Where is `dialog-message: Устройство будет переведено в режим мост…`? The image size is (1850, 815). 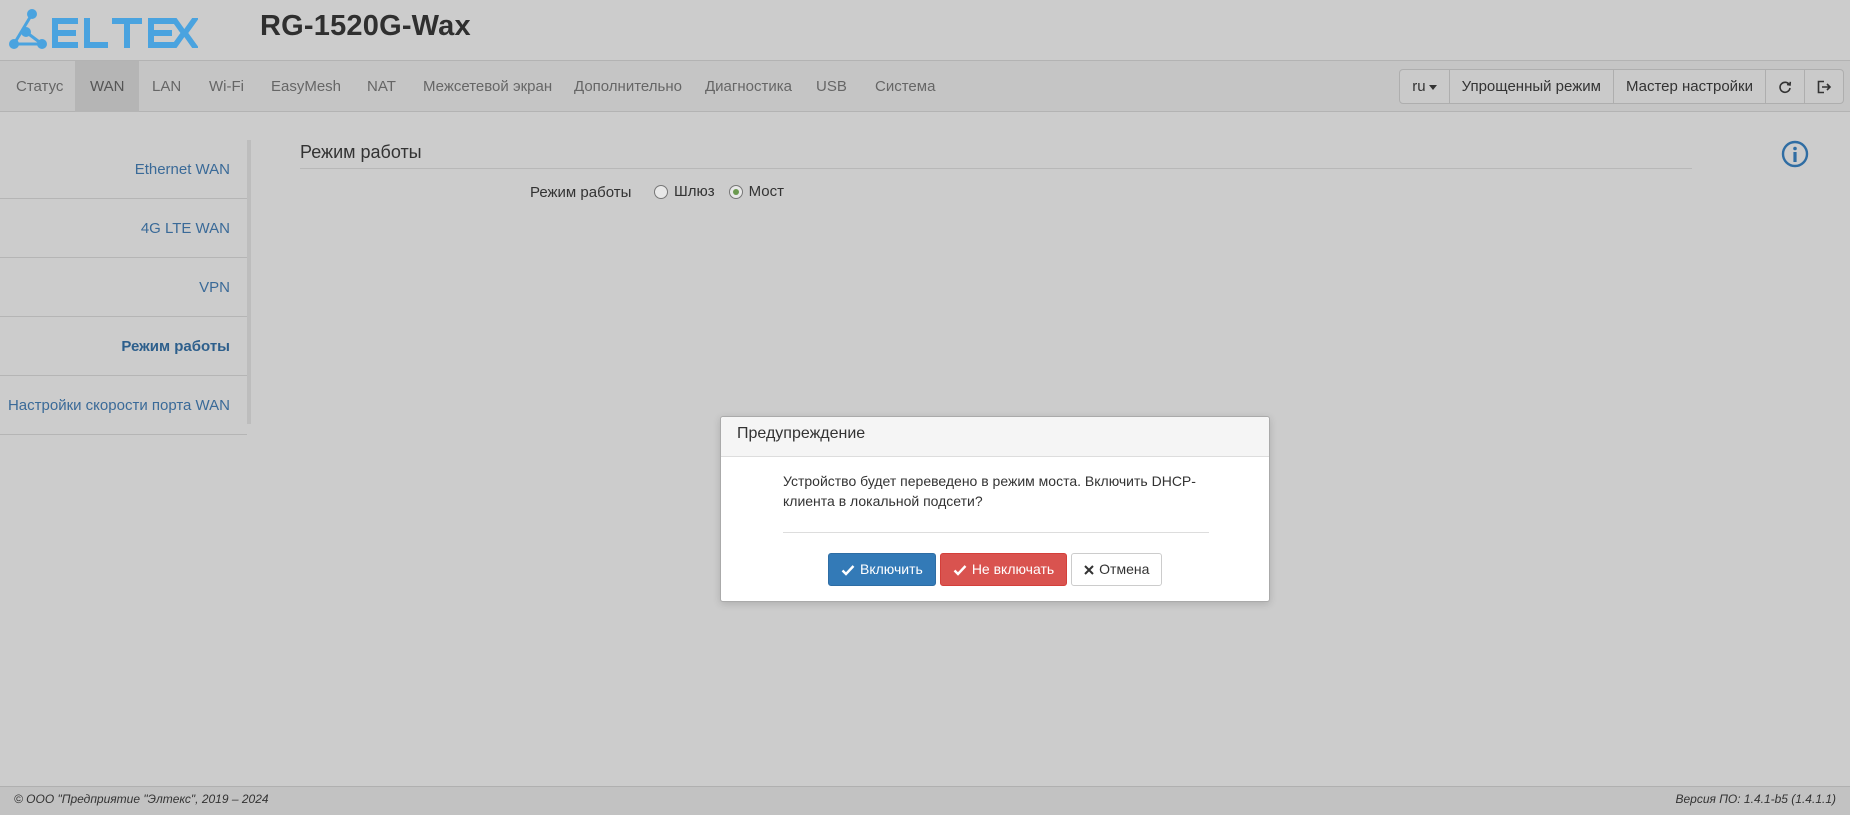
dialog-message: Устройство будет переведено в режим мост… is located at coordinates (989, 491).